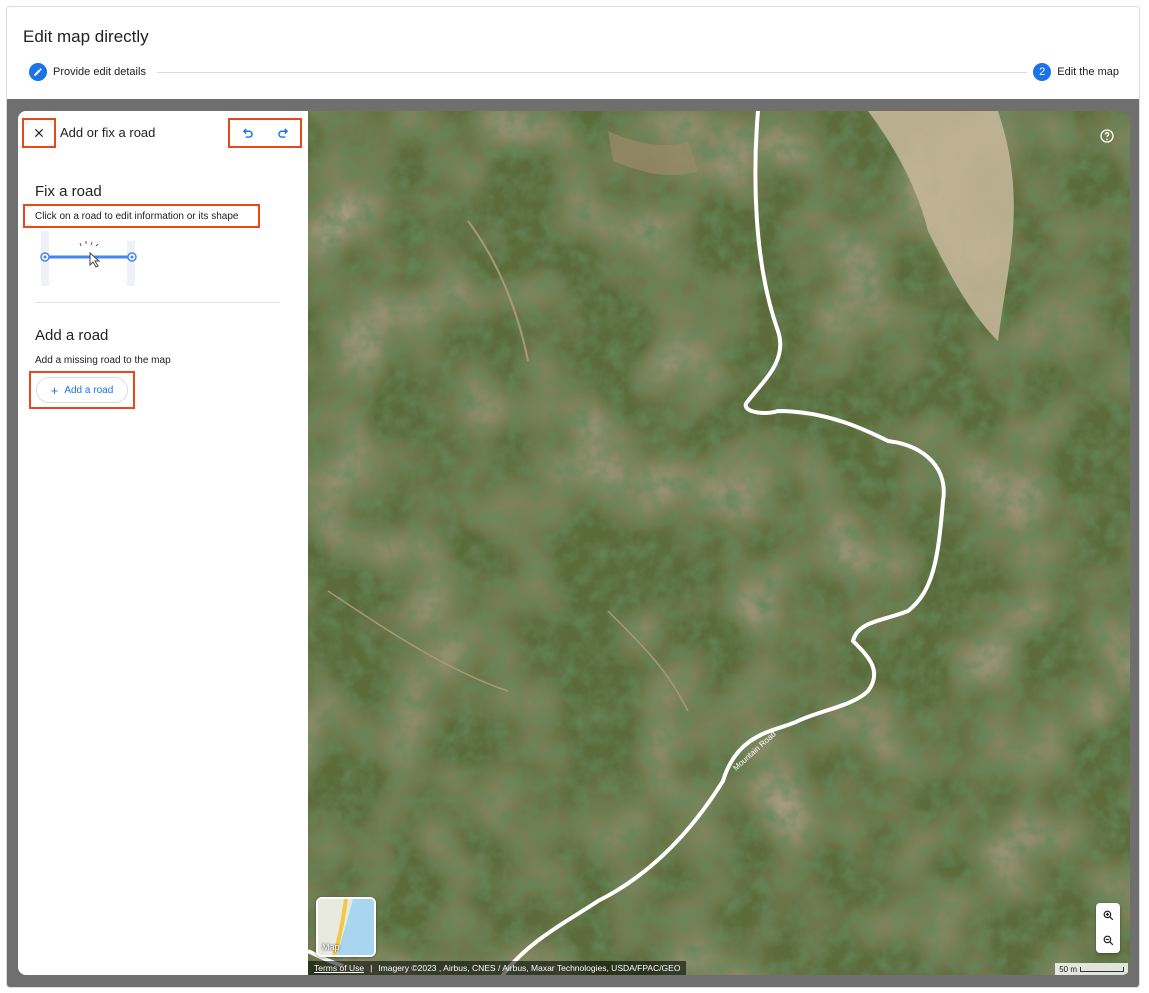  I want to click on stepper: Provide edit details 2 Edit the map, so click(574, 73).